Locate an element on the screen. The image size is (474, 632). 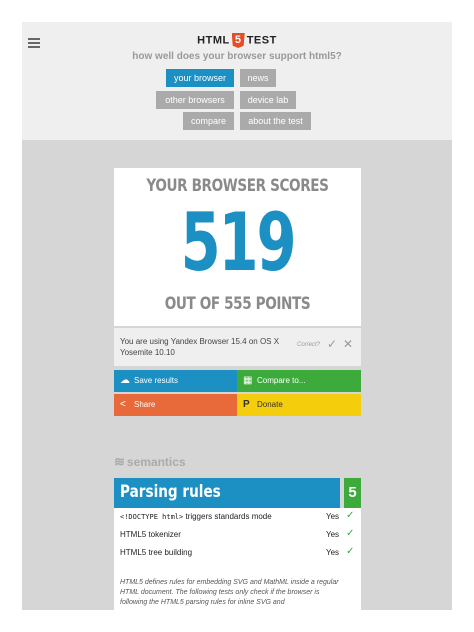
test-name: HTML5 tokenizer is located at coordinates (150, 534).